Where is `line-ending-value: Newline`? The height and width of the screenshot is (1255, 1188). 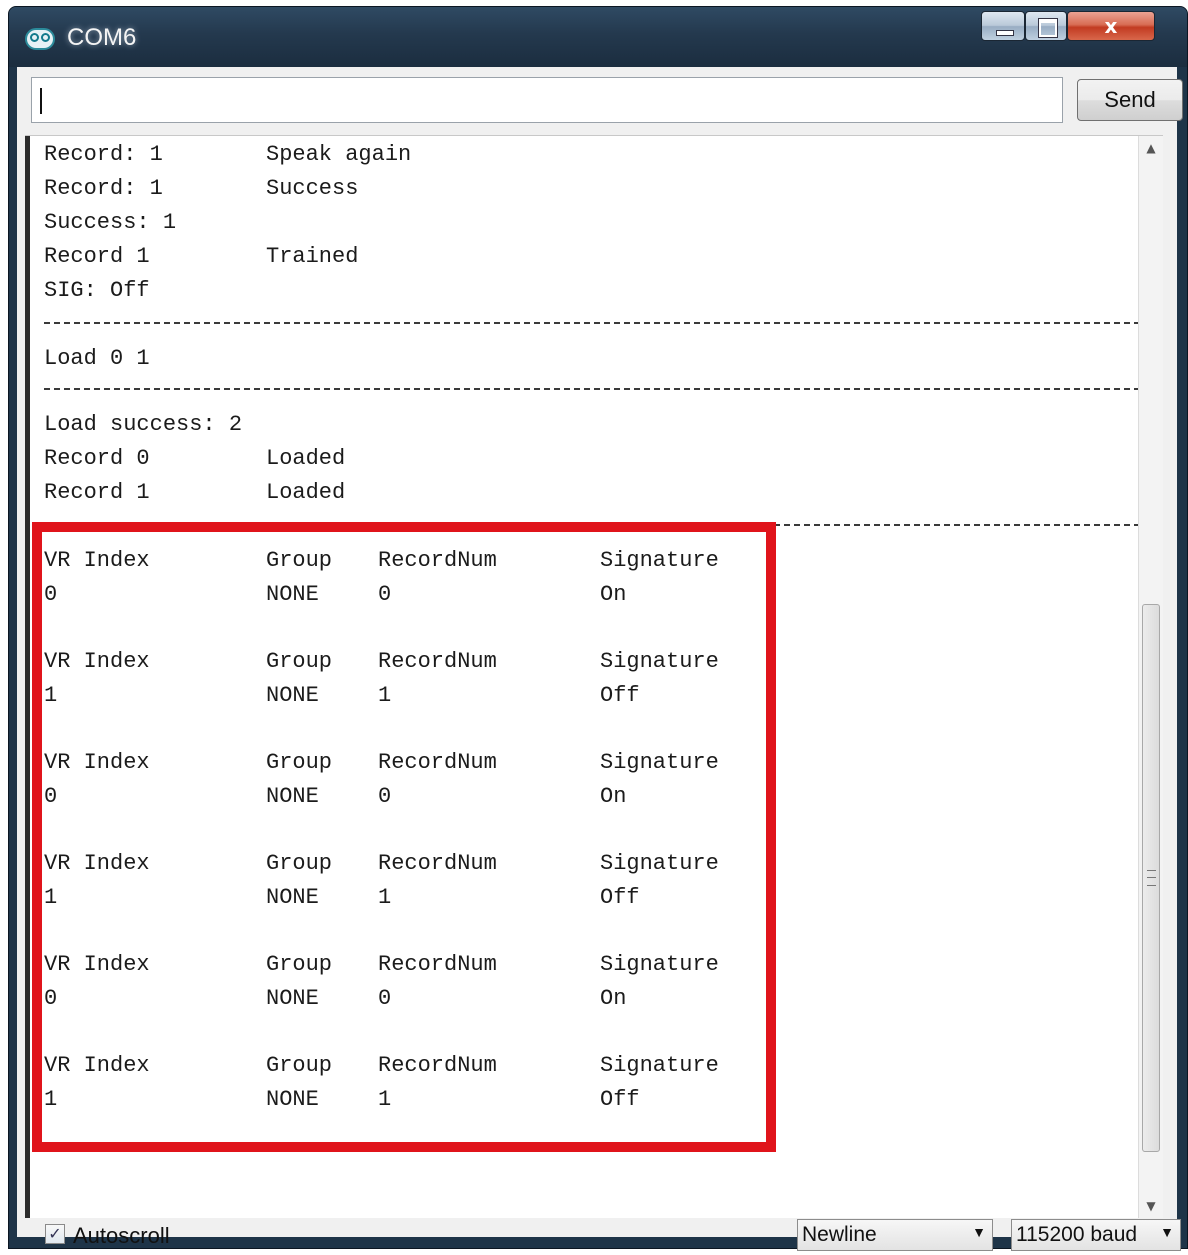
line-ending-value: Newline is located at coordinates (839, 1234).